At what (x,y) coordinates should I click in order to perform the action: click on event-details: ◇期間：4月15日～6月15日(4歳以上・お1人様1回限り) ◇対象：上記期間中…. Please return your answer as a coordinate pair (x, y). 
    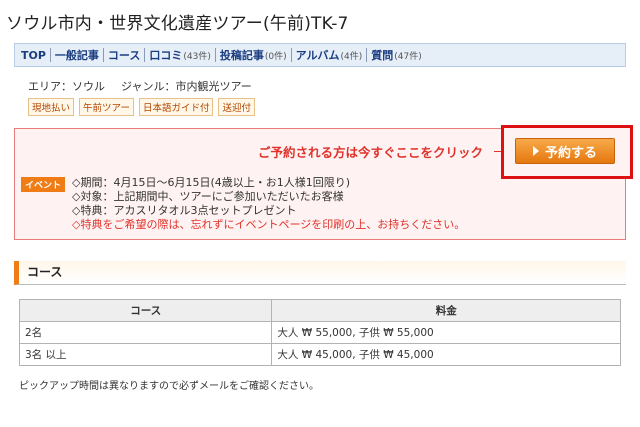
    Looking at the image, I should click on (268, 204).